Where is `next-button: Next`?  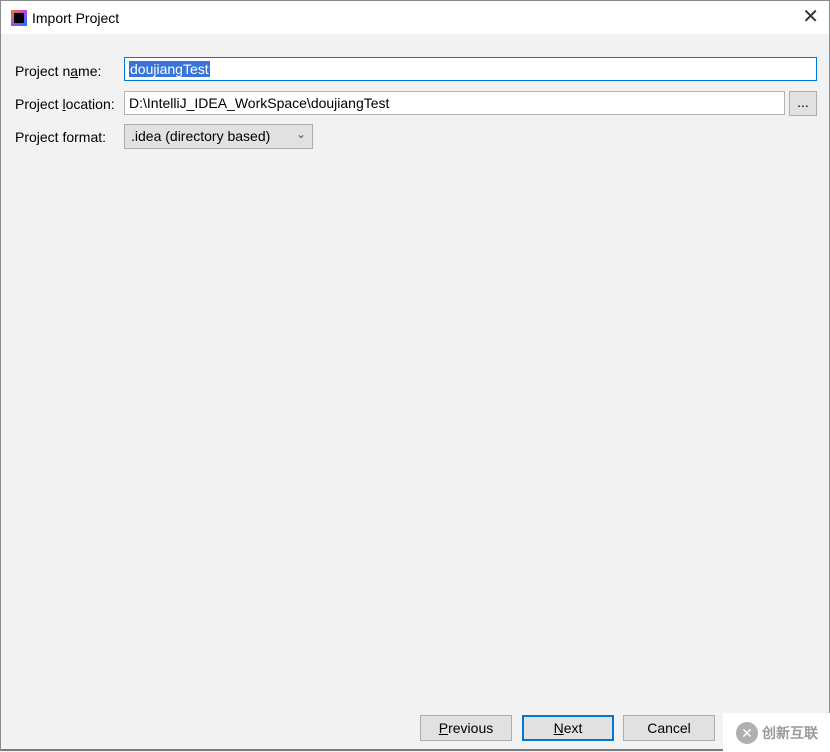
next-button: Next is located at coordinates (568, 728).